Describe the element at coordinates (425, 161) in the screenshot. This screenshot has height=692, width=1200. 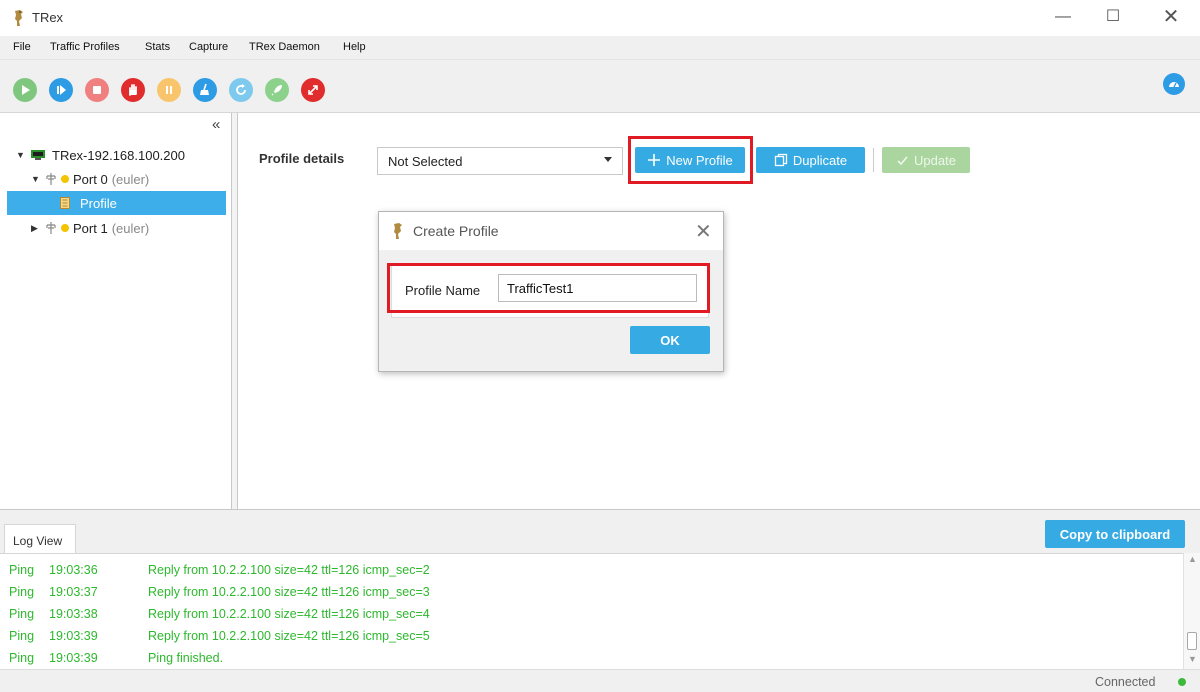
I see `profile-select-value: Not Selected` at that location.